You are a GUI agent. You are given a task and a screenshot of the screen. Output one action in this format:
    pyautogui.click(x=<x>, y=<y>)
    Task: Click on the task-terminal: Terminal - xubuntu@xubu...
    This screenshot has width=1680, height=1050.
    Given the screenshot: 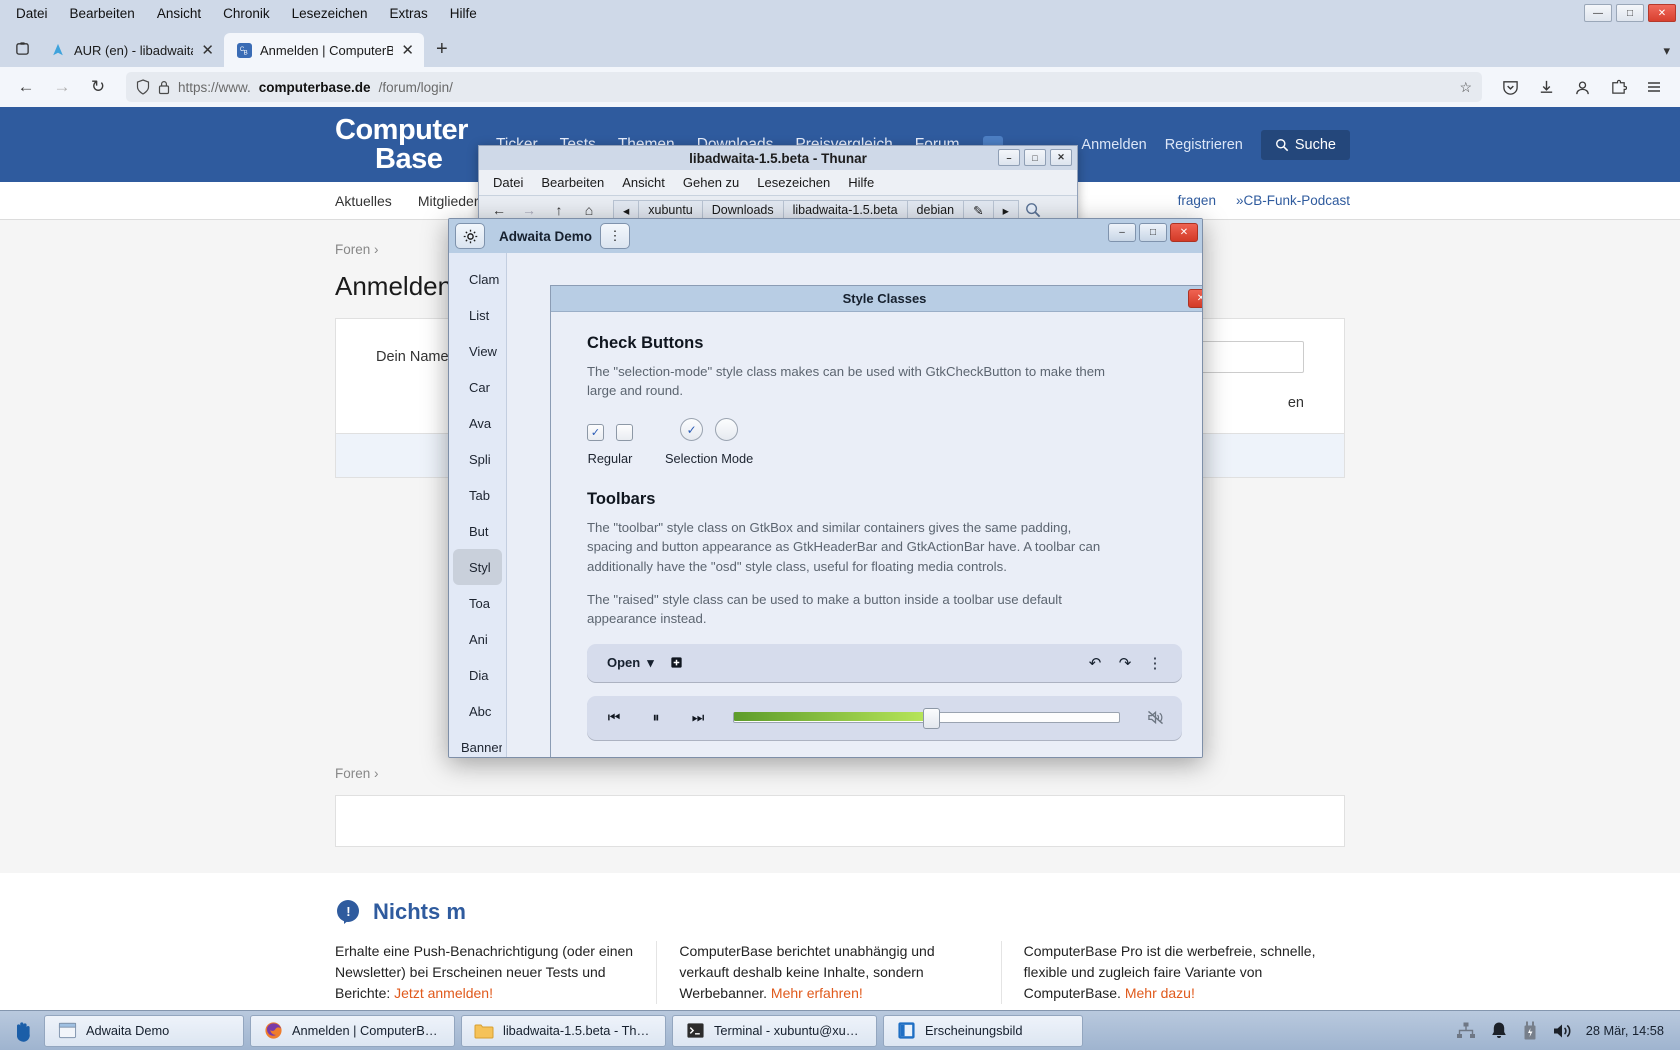 What is the action you would take?
    pyautogui.click(x=774, y=1030)
    